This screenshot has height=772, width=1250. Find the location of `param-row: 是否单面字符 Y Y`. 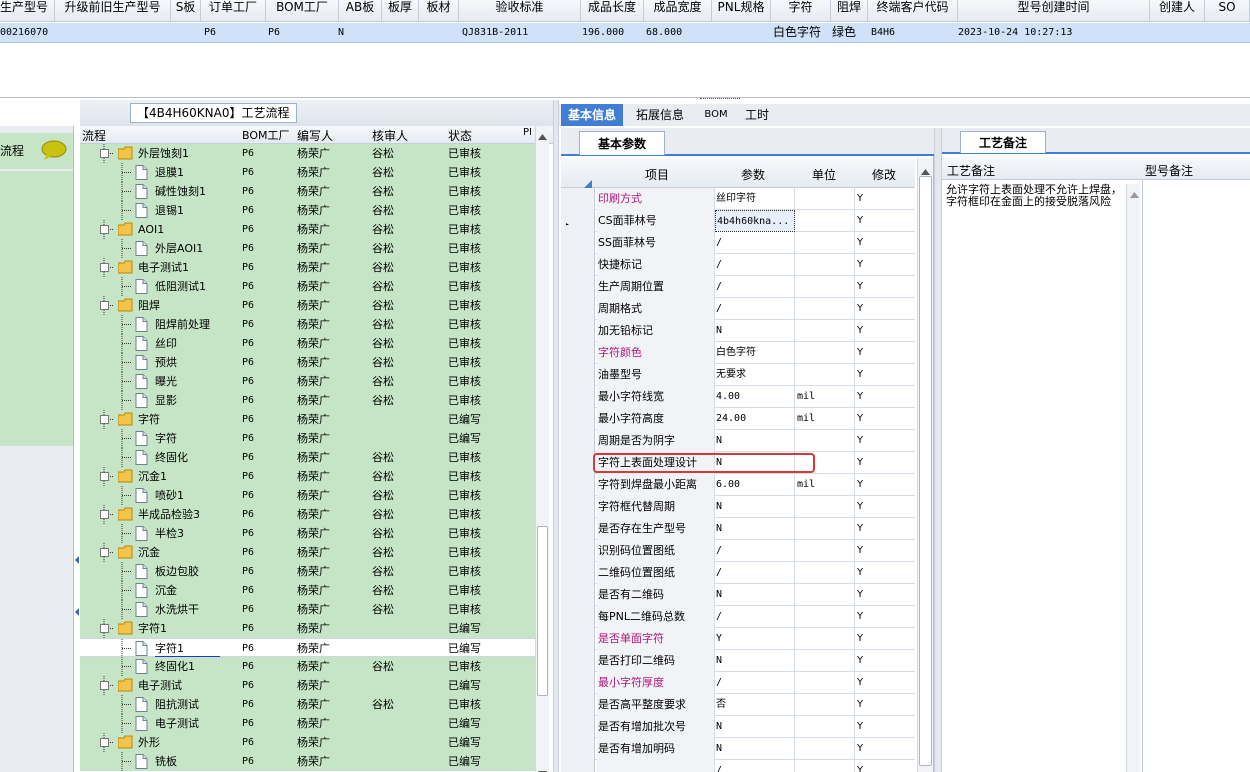

param-row: 是否单面字符 Y Y is located at coordinates (738, 639).